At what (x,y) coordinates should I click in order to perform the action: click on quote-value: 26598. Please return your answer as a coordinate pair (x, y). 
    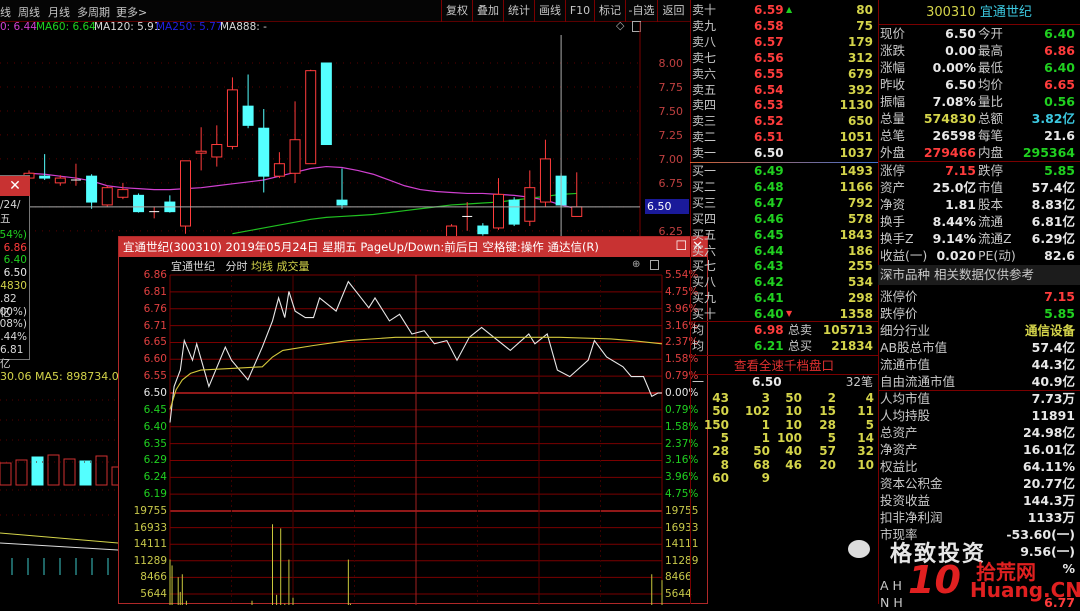
    Looking at the image, I should click on (954, 135).